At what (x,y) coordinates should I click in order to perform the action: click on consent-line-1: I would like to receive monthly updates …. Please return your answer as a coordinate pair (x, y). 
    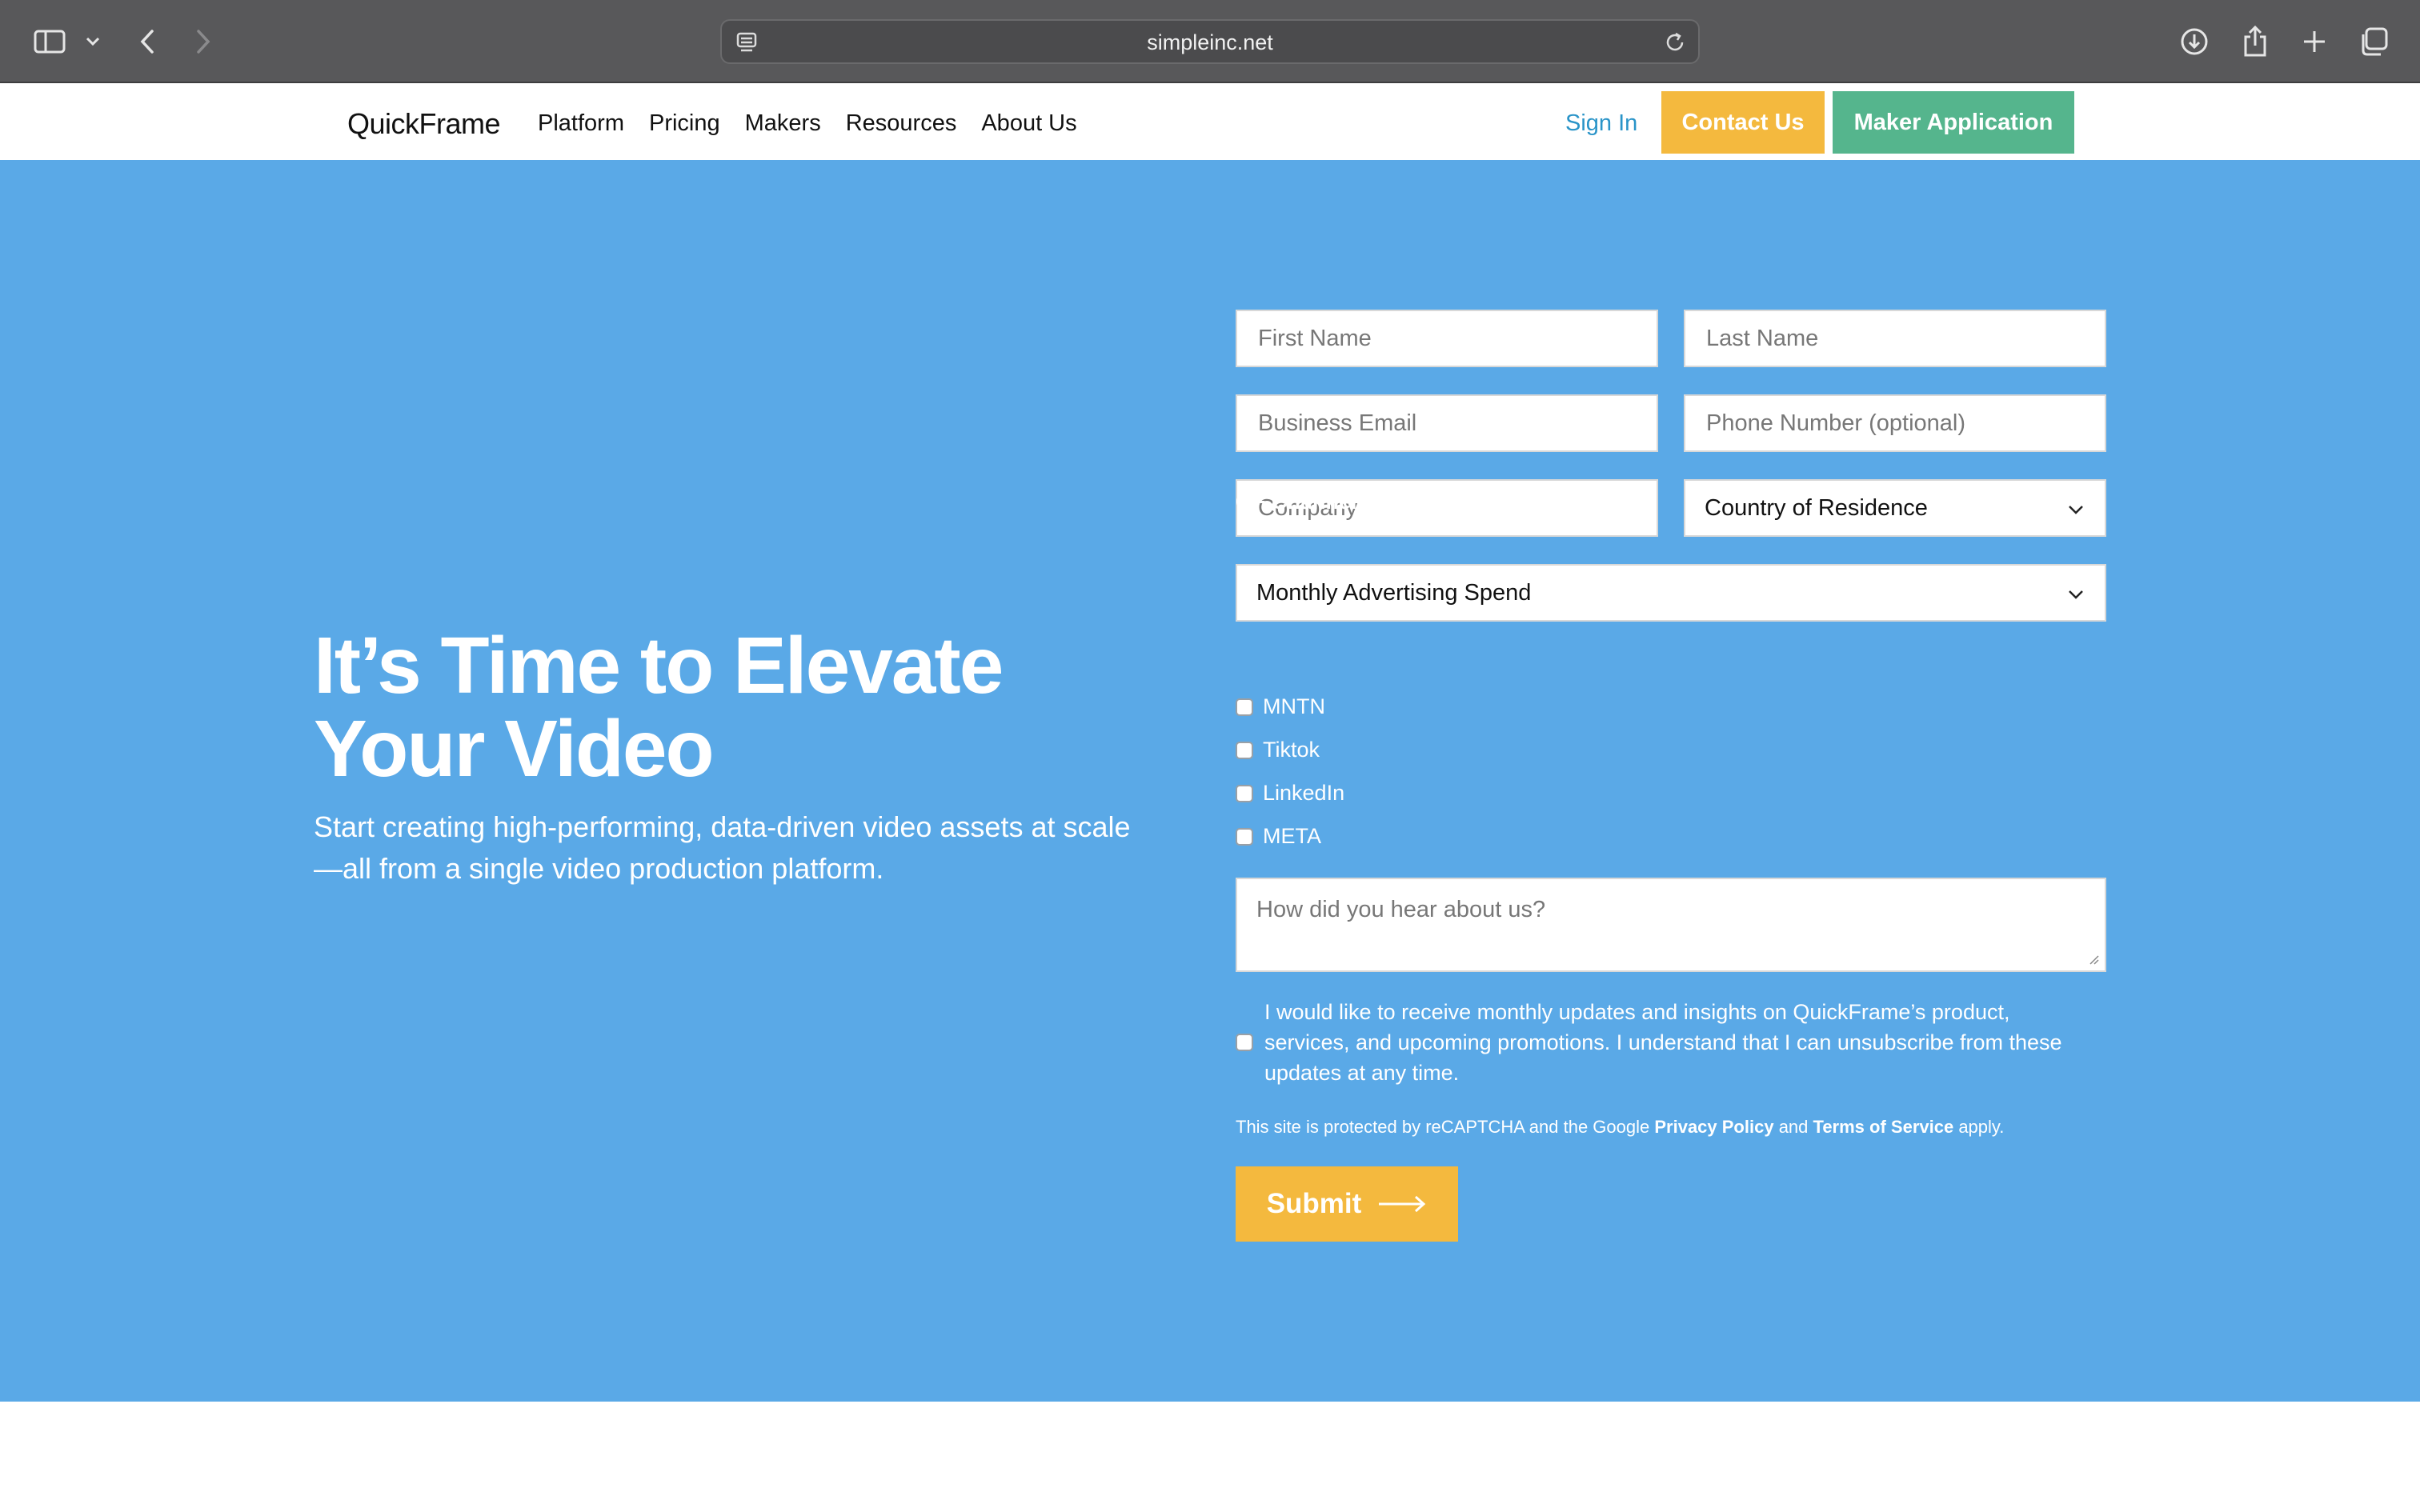
    Looking at the image, I should click on (1637, 1012).